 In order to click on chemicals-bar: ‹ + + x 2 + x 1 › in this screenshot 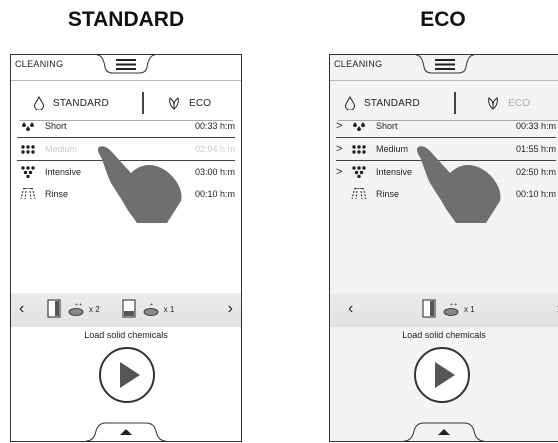, I will do `click(126, 310)`.